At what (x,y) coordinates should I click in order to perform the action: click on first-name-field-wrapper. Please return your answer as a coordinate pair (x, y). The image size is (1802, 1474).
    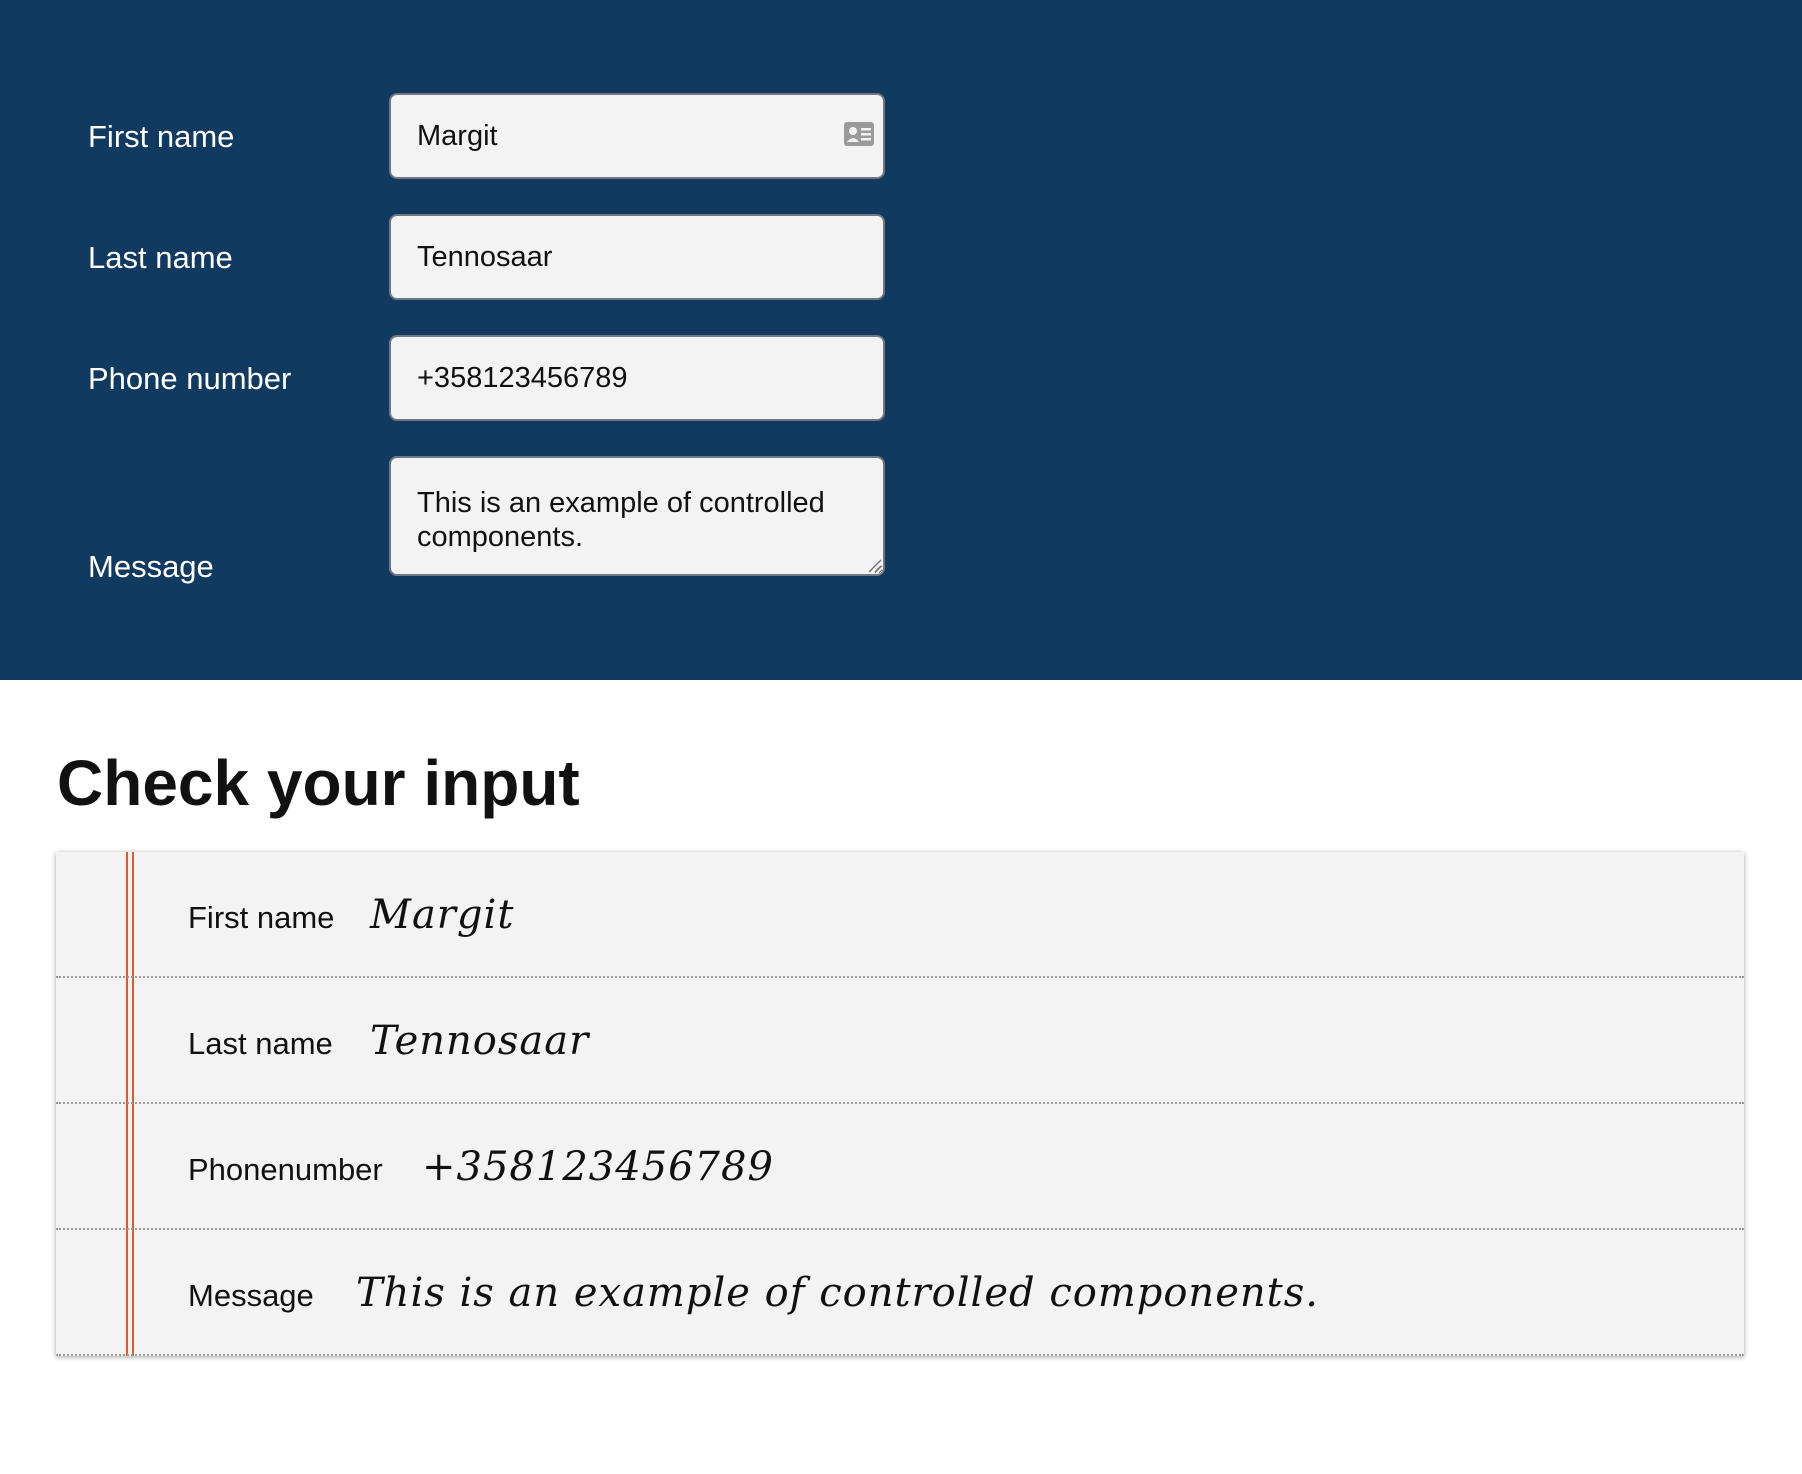
    Looking at the image, I should click on (637, 136).